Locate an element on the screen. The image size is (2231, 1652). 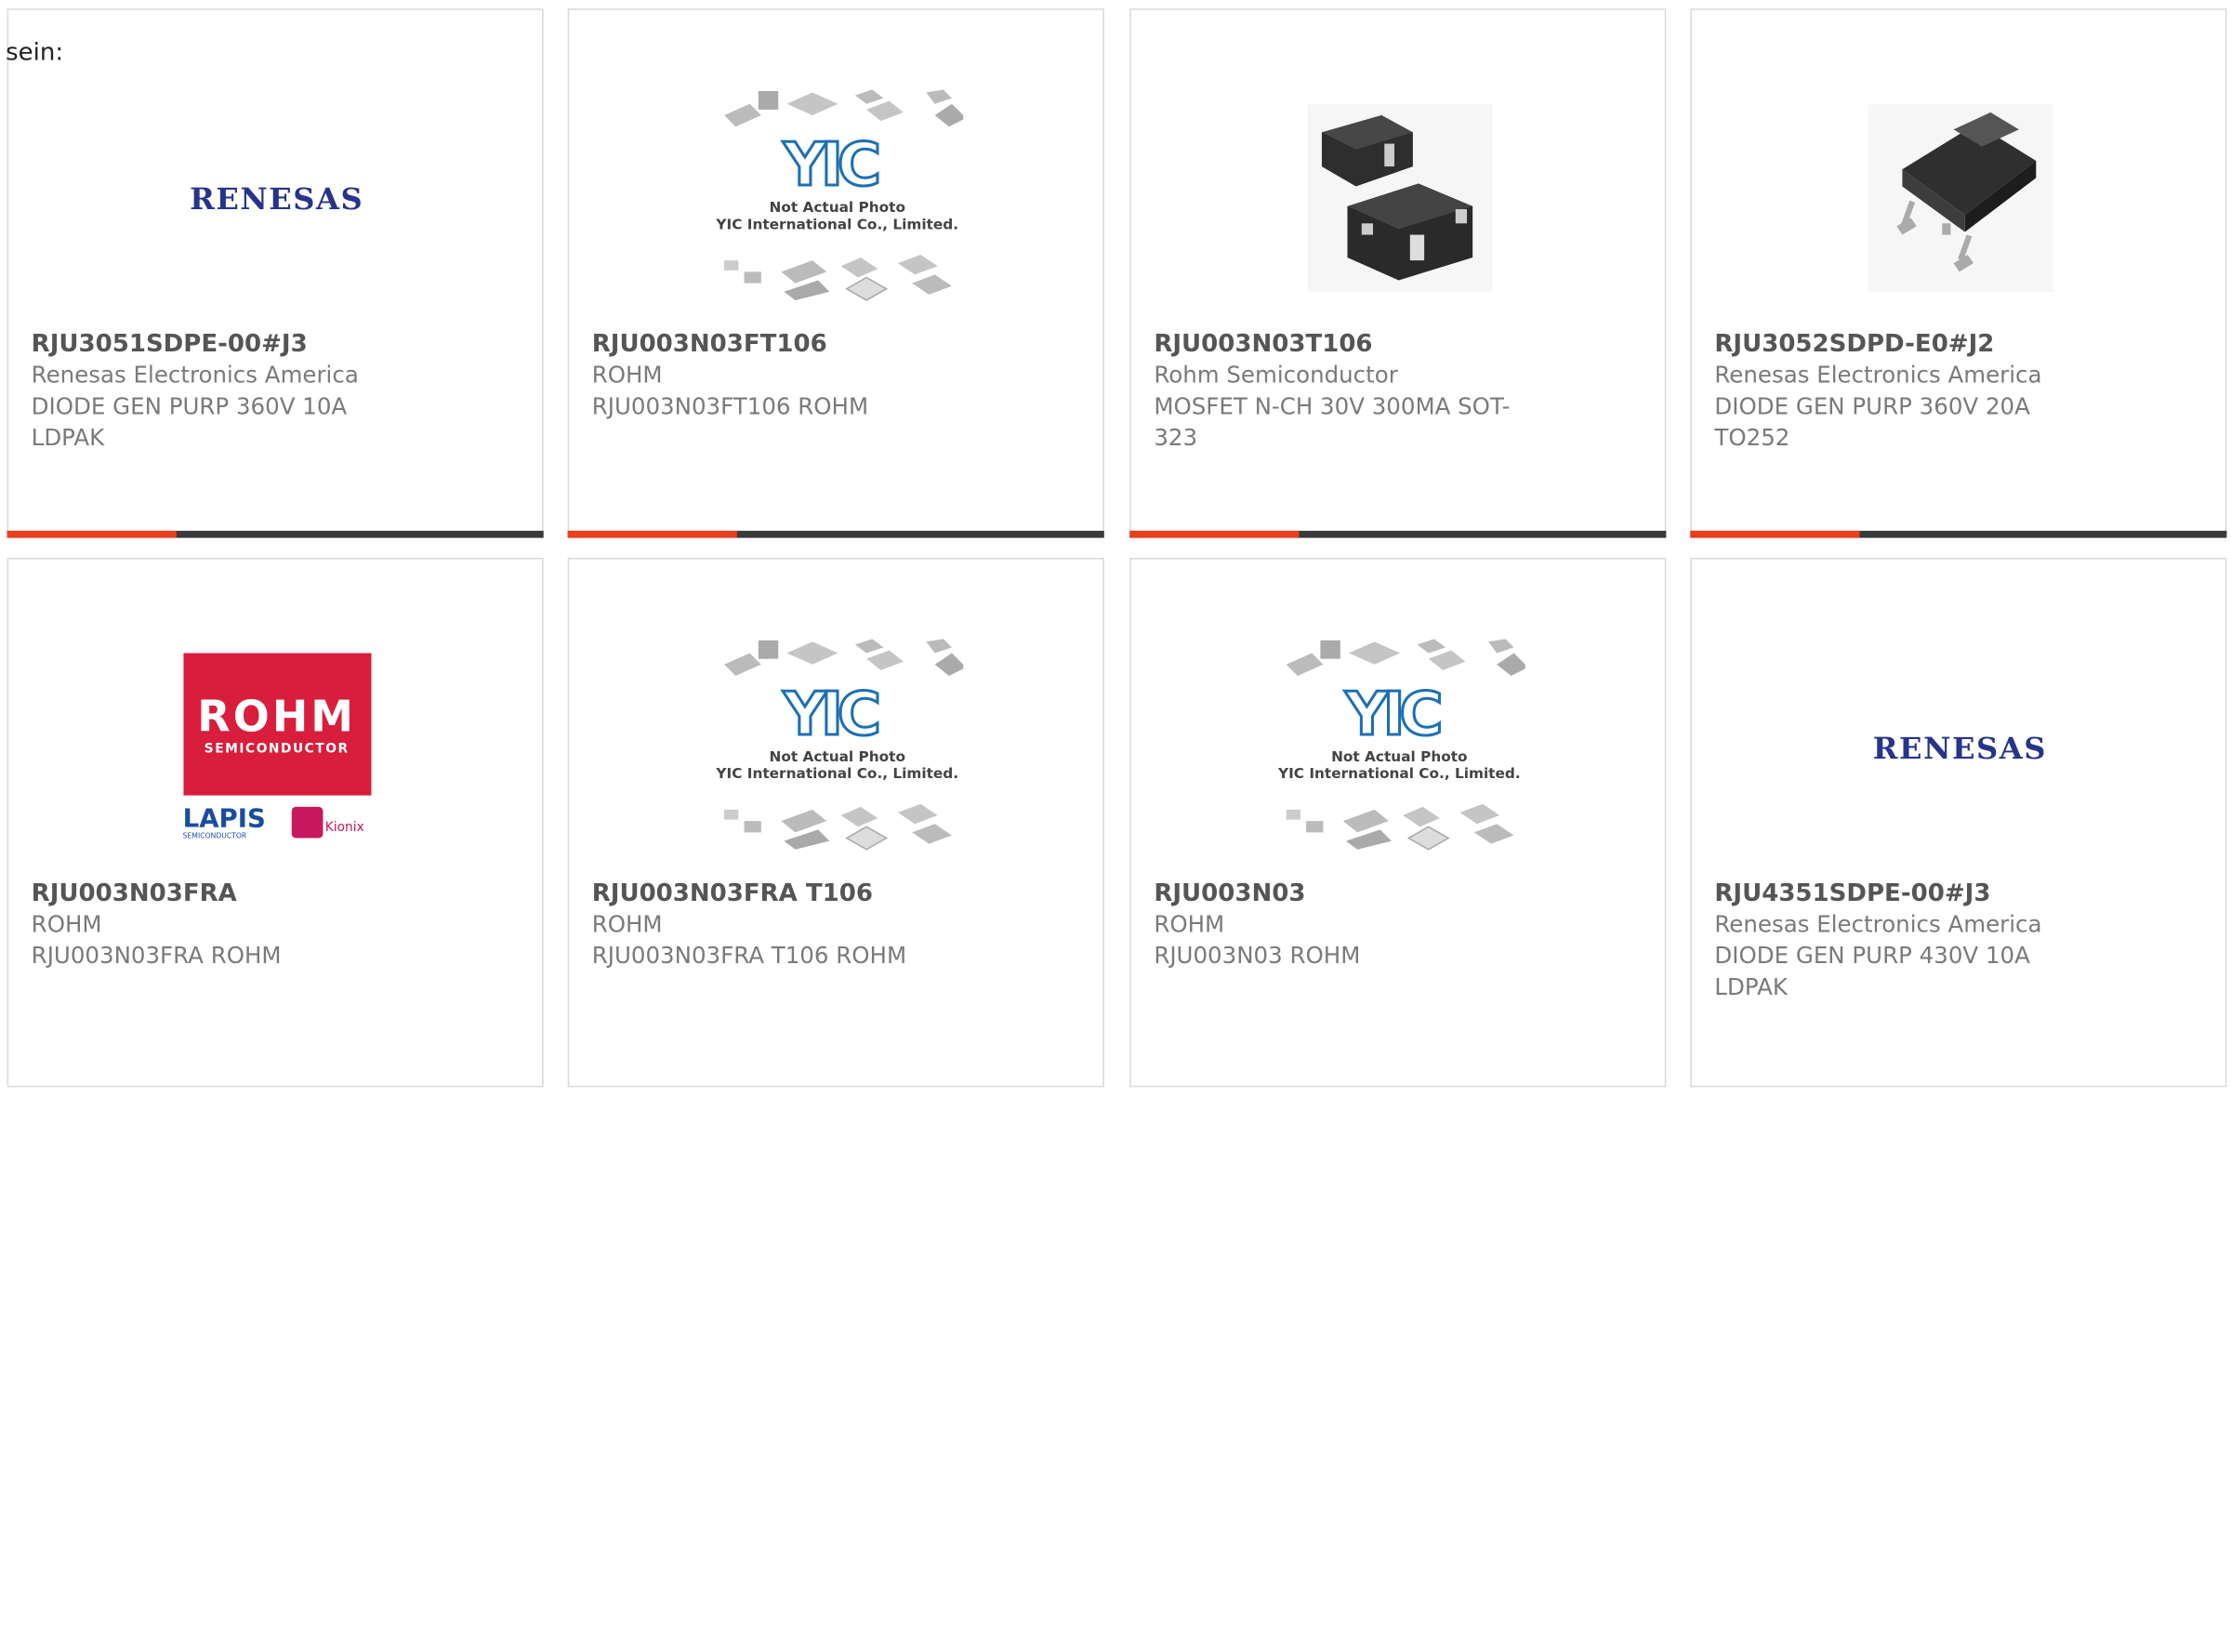
description-label: DIODE GEN PURP 430V 10A LDPAK is located at coordinates (1872, 971).